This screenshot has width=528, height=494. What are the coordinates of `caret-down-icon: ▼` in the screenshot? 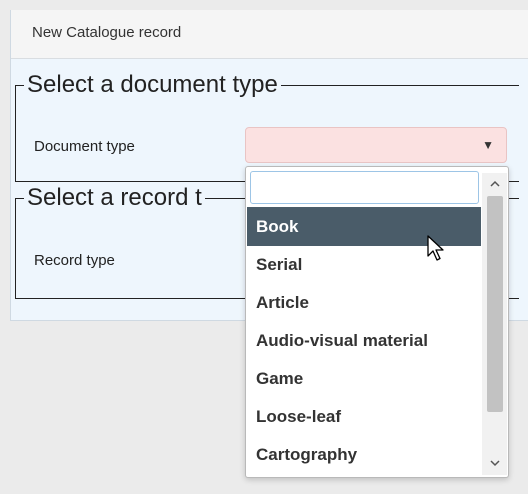 It's located at (488, 145).